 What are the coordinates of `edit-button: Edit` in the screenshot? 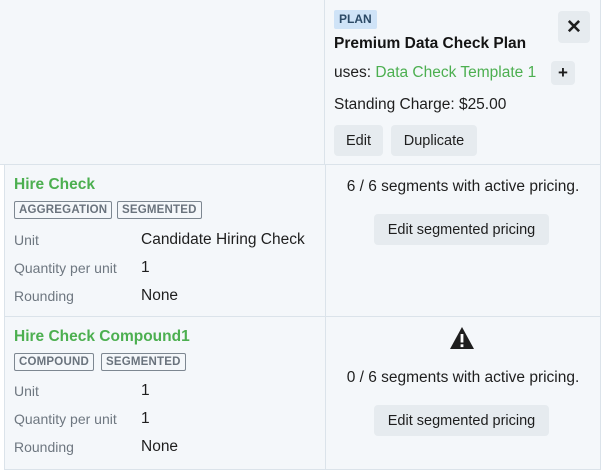 It's located at (358, 140).